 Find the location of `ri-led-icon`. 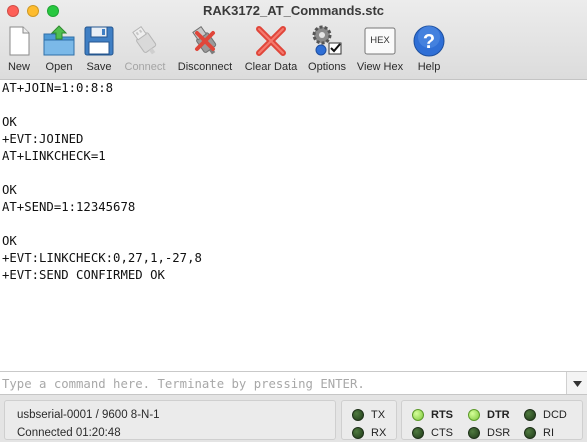

ri-led-icon is located at coordinates (530, 433).